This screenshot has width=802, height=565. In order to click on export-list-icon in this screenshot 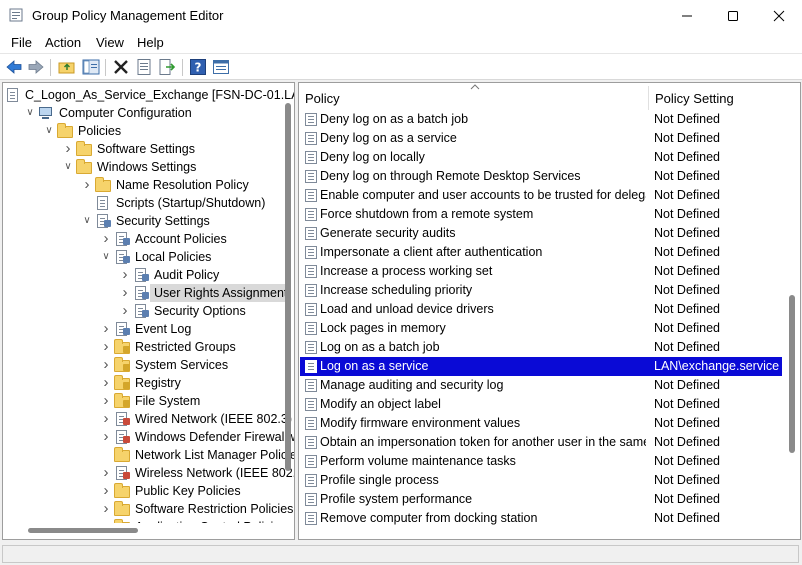, I will do `click(167, 67)`.